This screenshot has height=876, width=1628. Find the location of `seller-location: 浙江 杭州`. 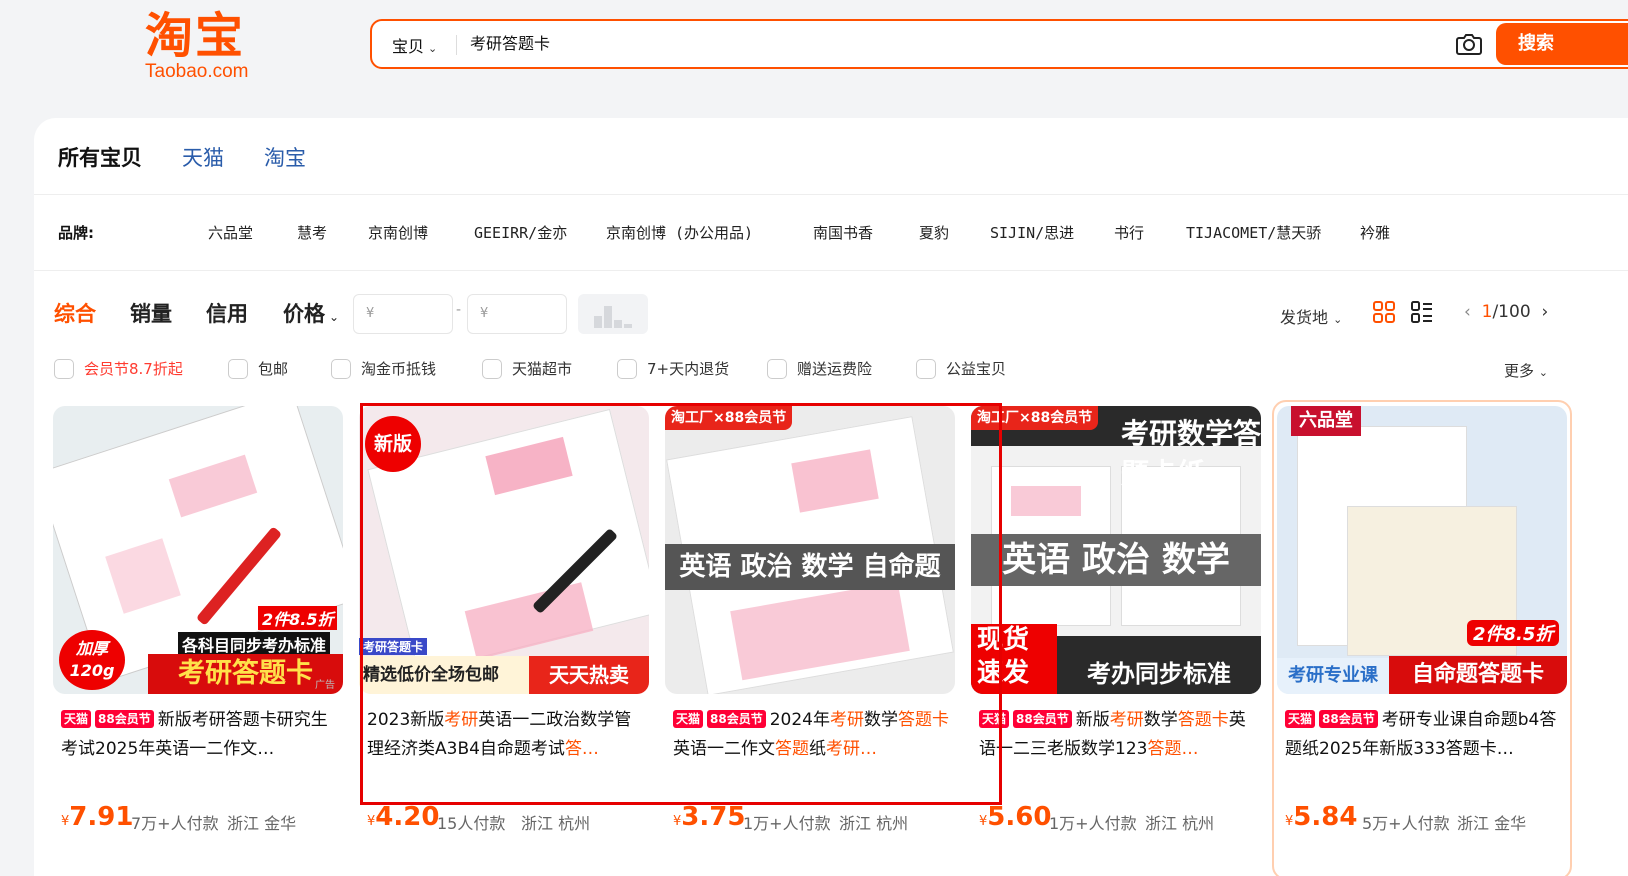

seller-location: 浙江 杭州 is located at coordinates (1180, 823).